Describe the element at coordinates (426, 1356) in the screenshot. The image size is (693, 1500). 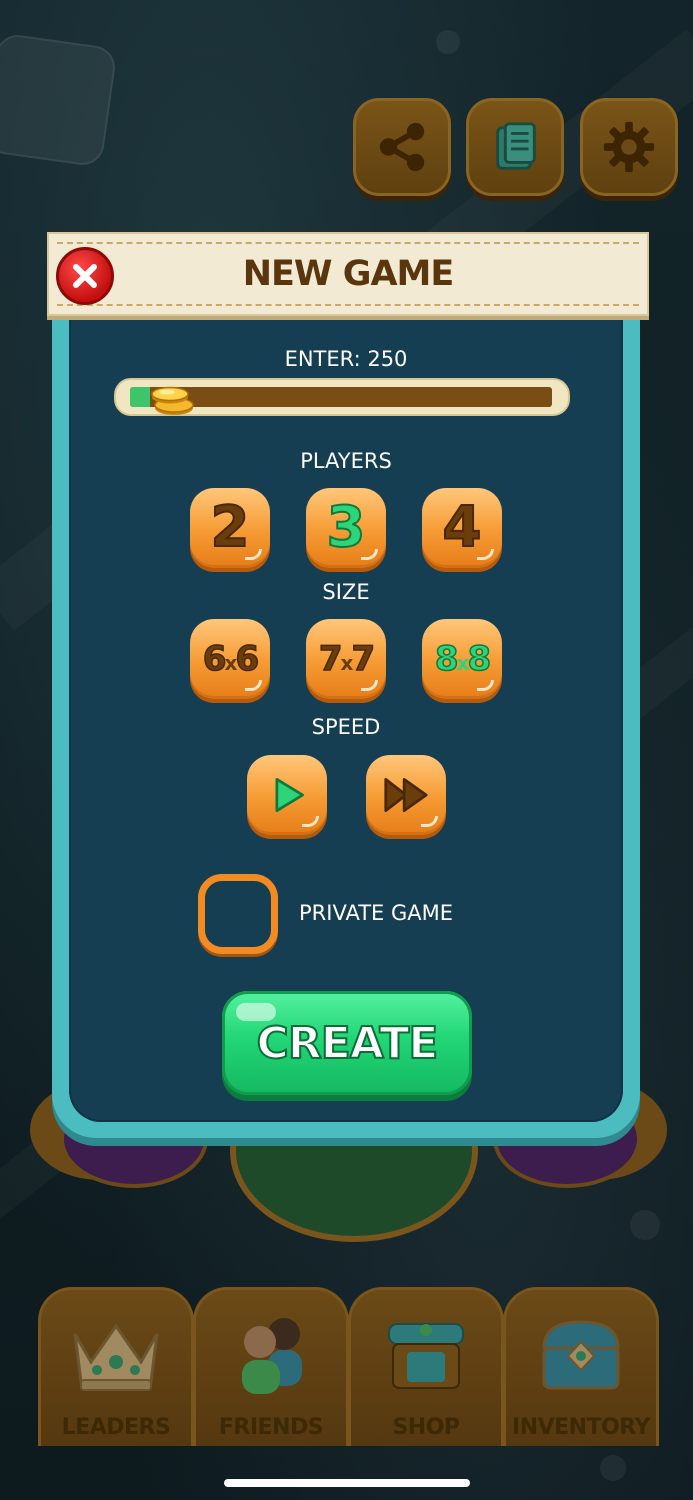
I see `shop-icon` at that location.